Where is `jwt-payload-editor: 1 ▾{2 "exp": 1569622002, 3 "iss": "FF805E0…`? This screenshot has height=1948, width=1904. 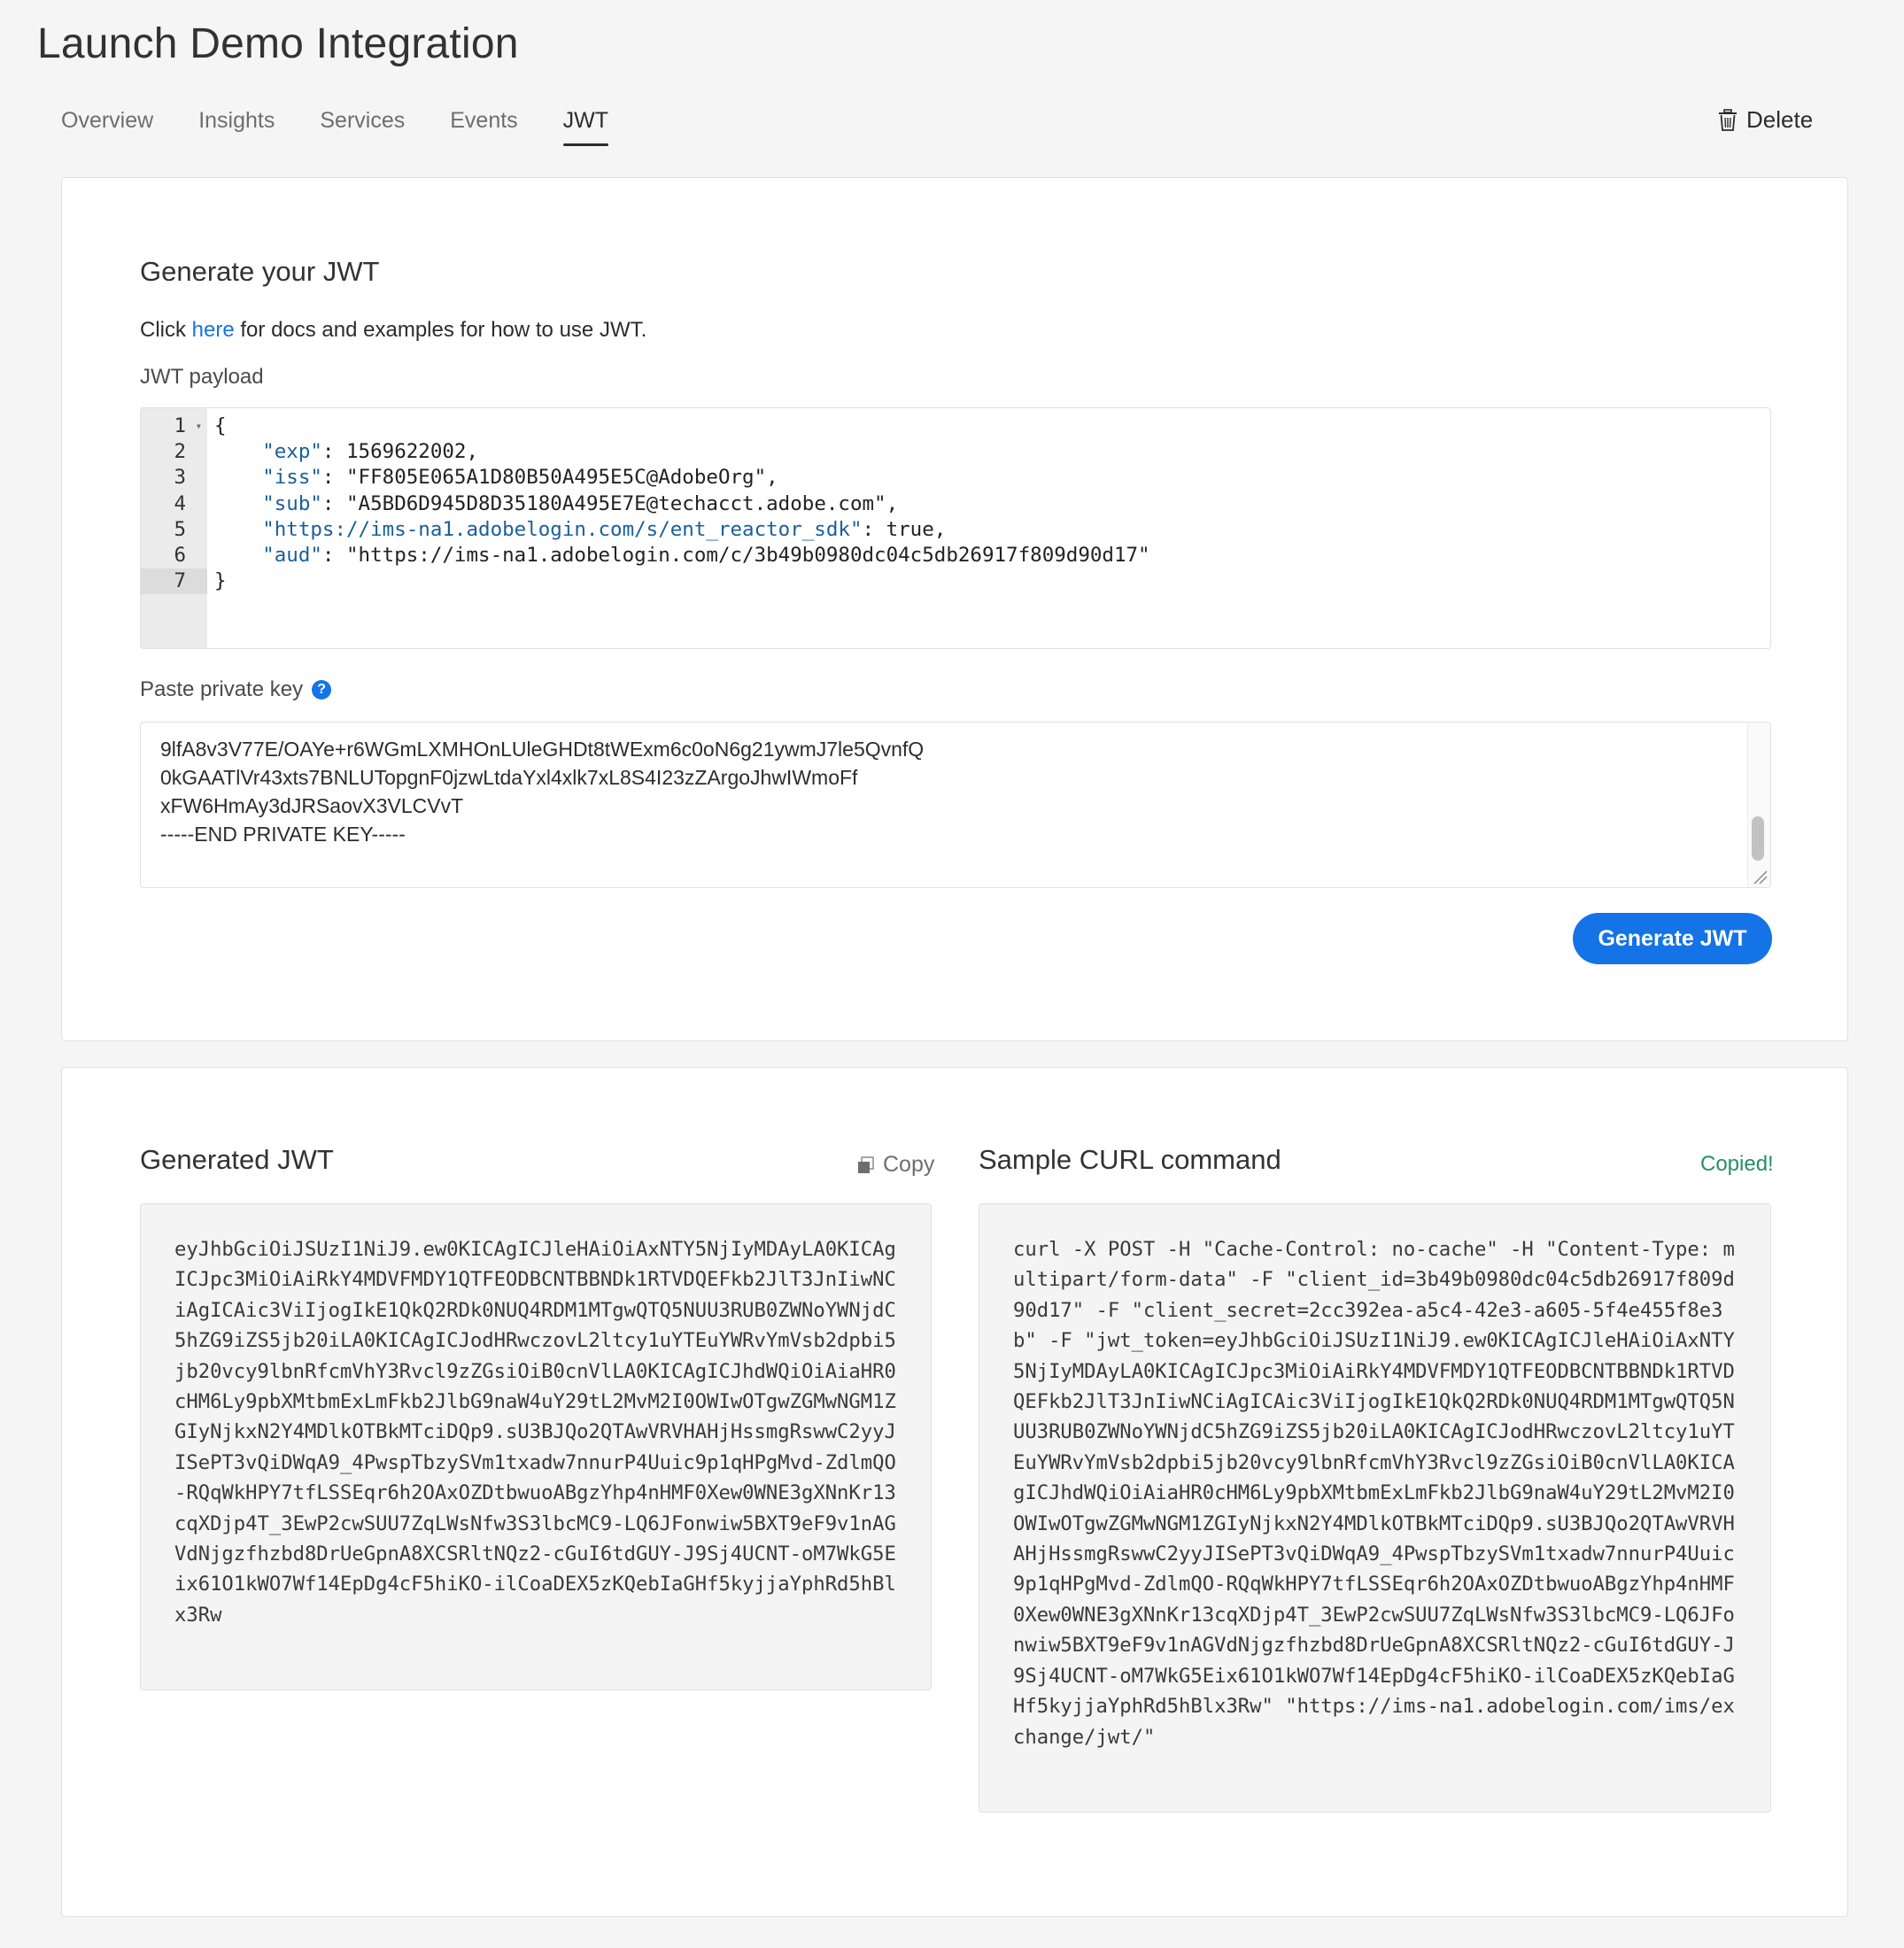 jwt-payload-editor: 1 ▾{2 "exp": 1569622002, 3 "iss": "FF805E0… is located at coordinates (955, 528).